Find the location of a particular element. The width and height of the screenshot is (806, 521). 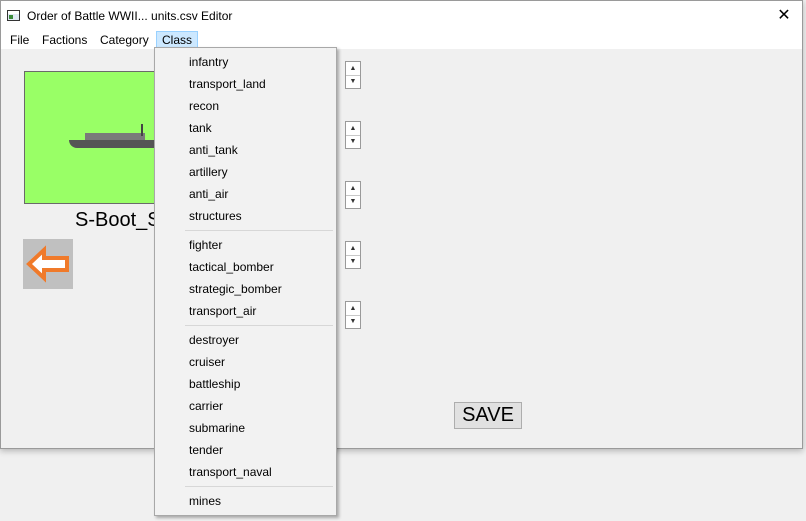

class-menu-item: destroyer is located at coordinates (214, 340).